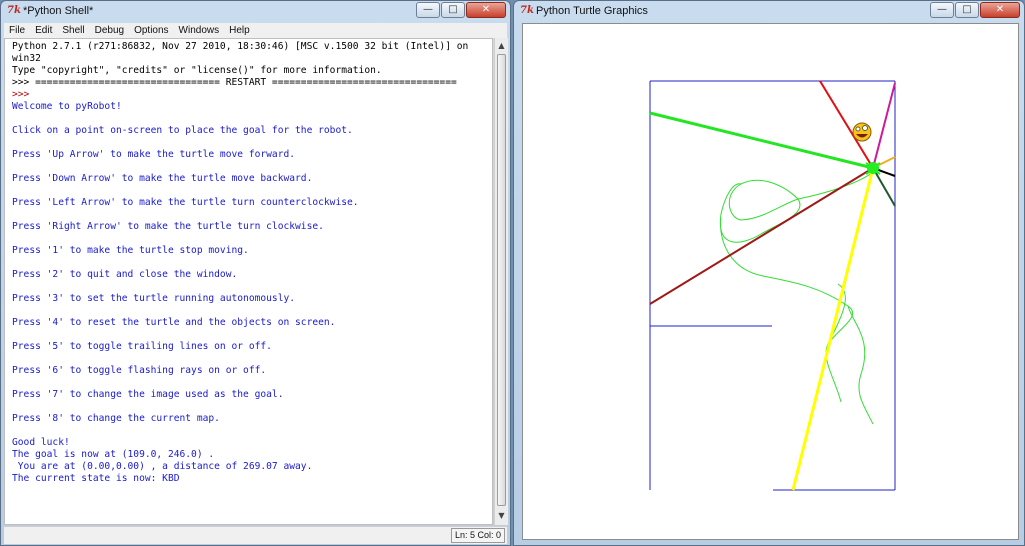 The height and width of the screenshot is (546, 1025). I want to click on menu-debug: Debug, so click(109, 30).